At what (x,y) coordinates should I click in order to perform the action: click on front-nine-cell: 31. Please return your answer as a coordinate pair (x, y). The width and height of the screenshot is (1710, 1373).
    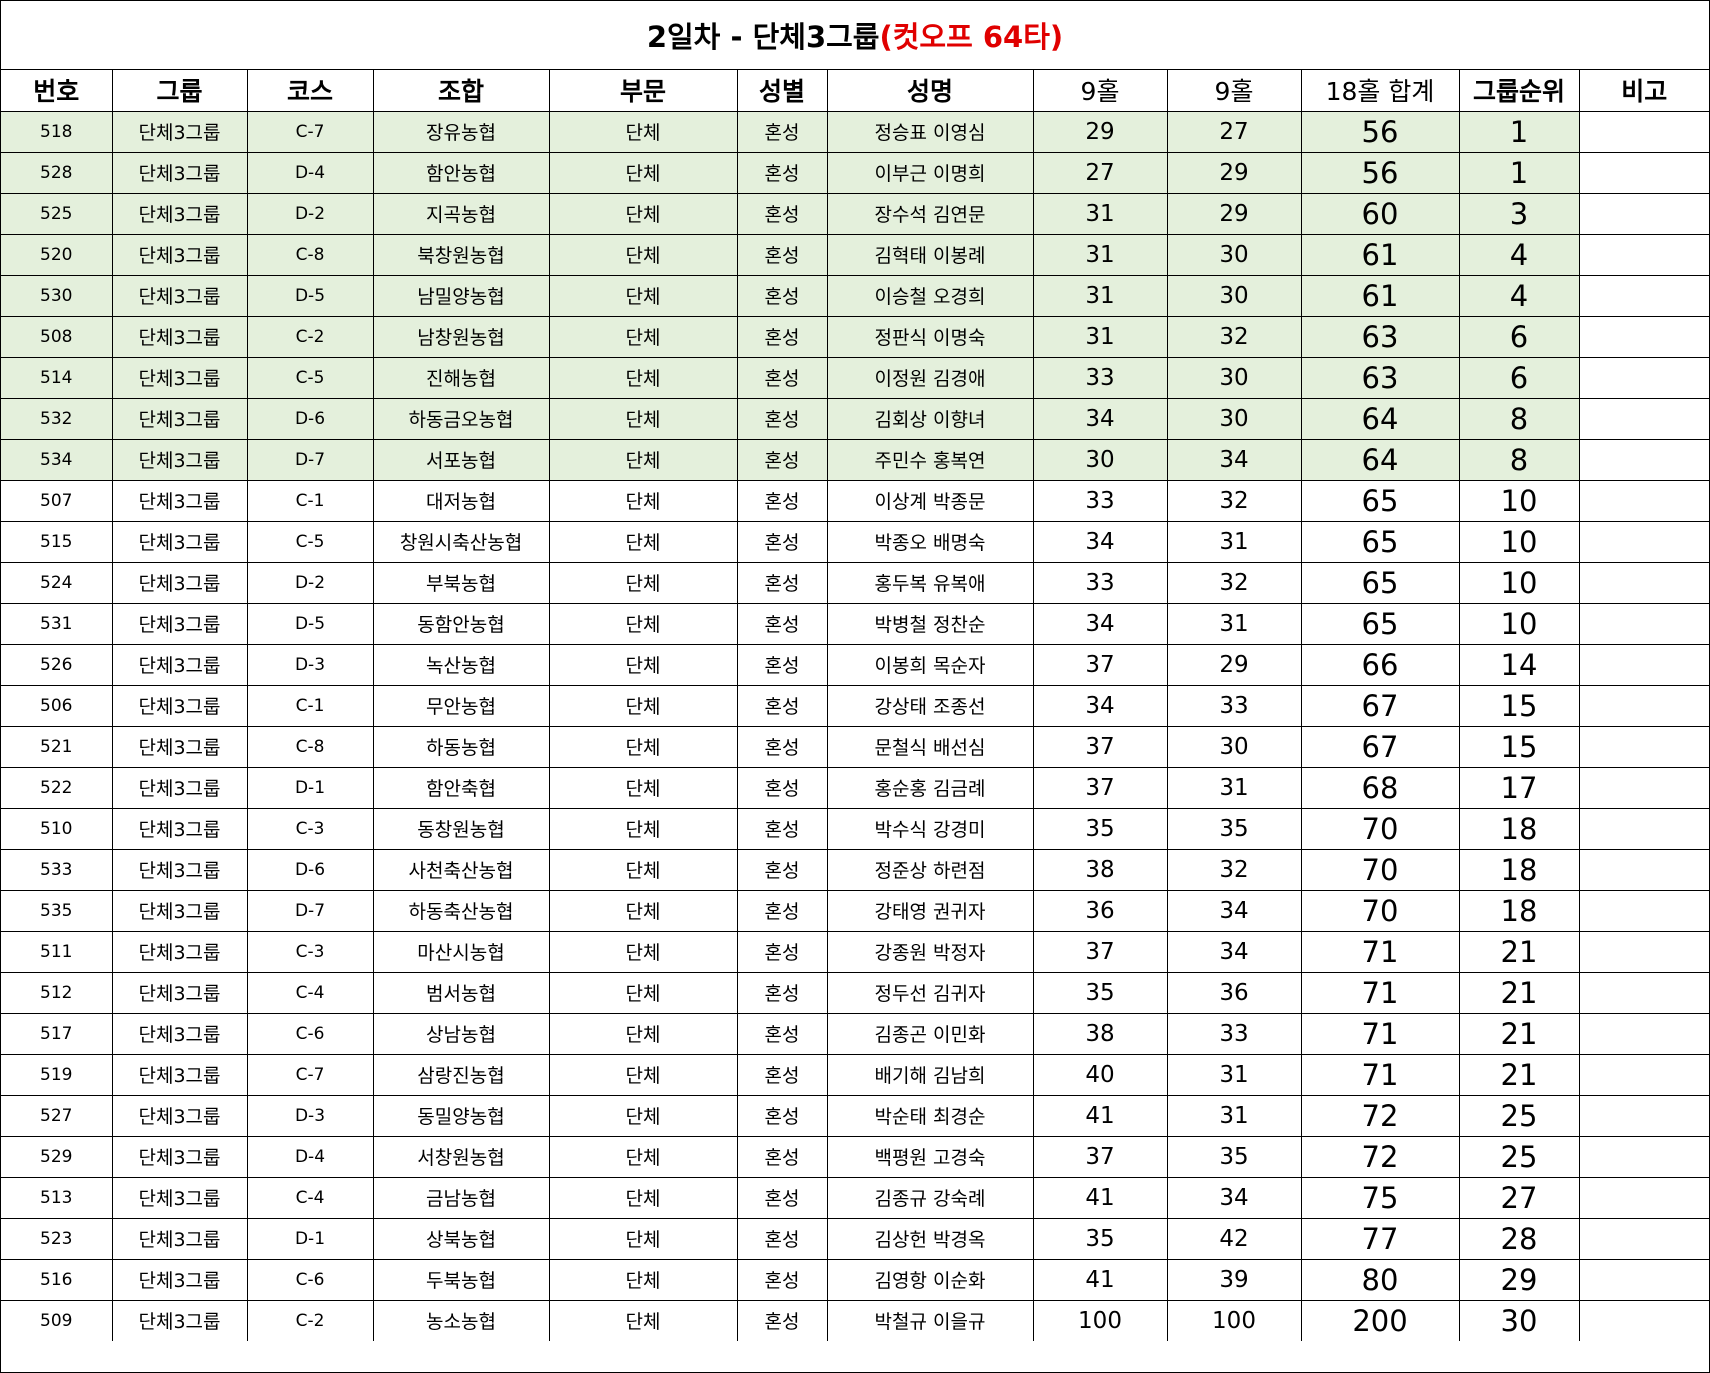
    Looking at the image, I should click on (1100, 254).